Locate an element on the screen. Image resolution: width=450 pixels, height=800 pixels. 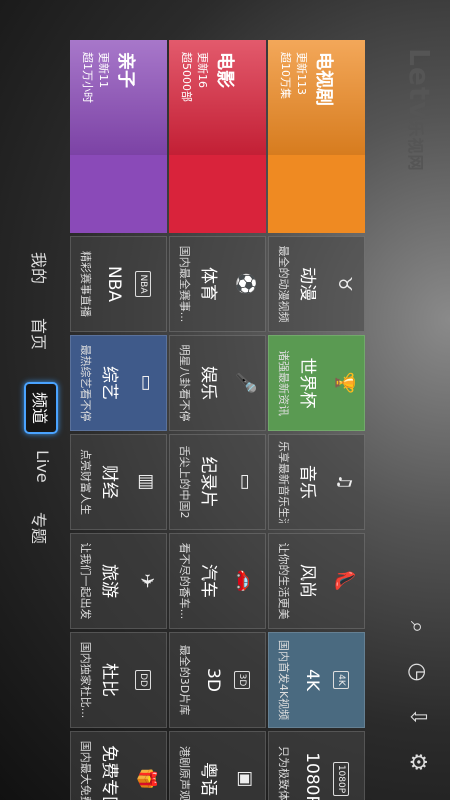
channel-icon: 🎤 is located at coordinates (245, 383).